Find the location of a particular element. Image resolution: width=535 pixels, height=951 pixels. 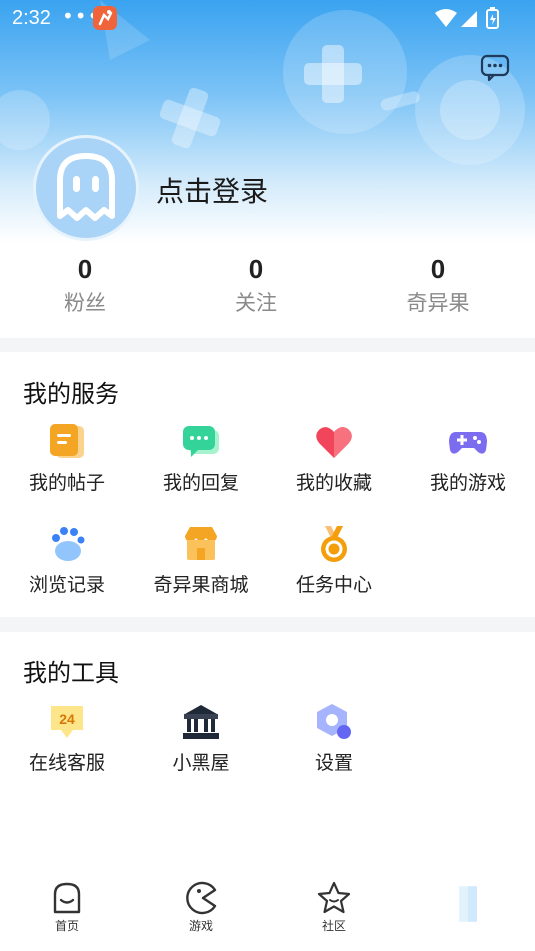

tab-label: 游戏 is located at coordinates (200, 926).